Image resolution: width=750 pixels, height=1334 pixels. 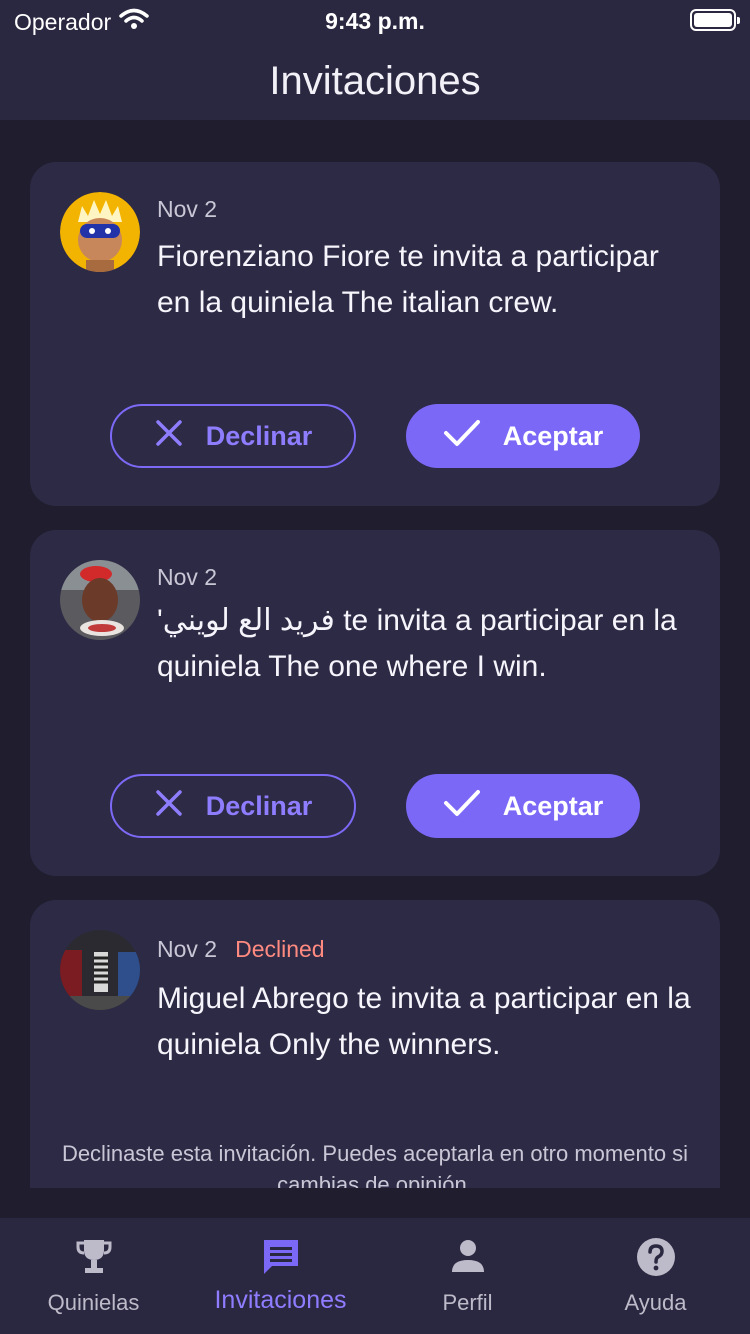 I want to click on invitation-meta: Nov 2 Declined, so click(x=241, y=949).